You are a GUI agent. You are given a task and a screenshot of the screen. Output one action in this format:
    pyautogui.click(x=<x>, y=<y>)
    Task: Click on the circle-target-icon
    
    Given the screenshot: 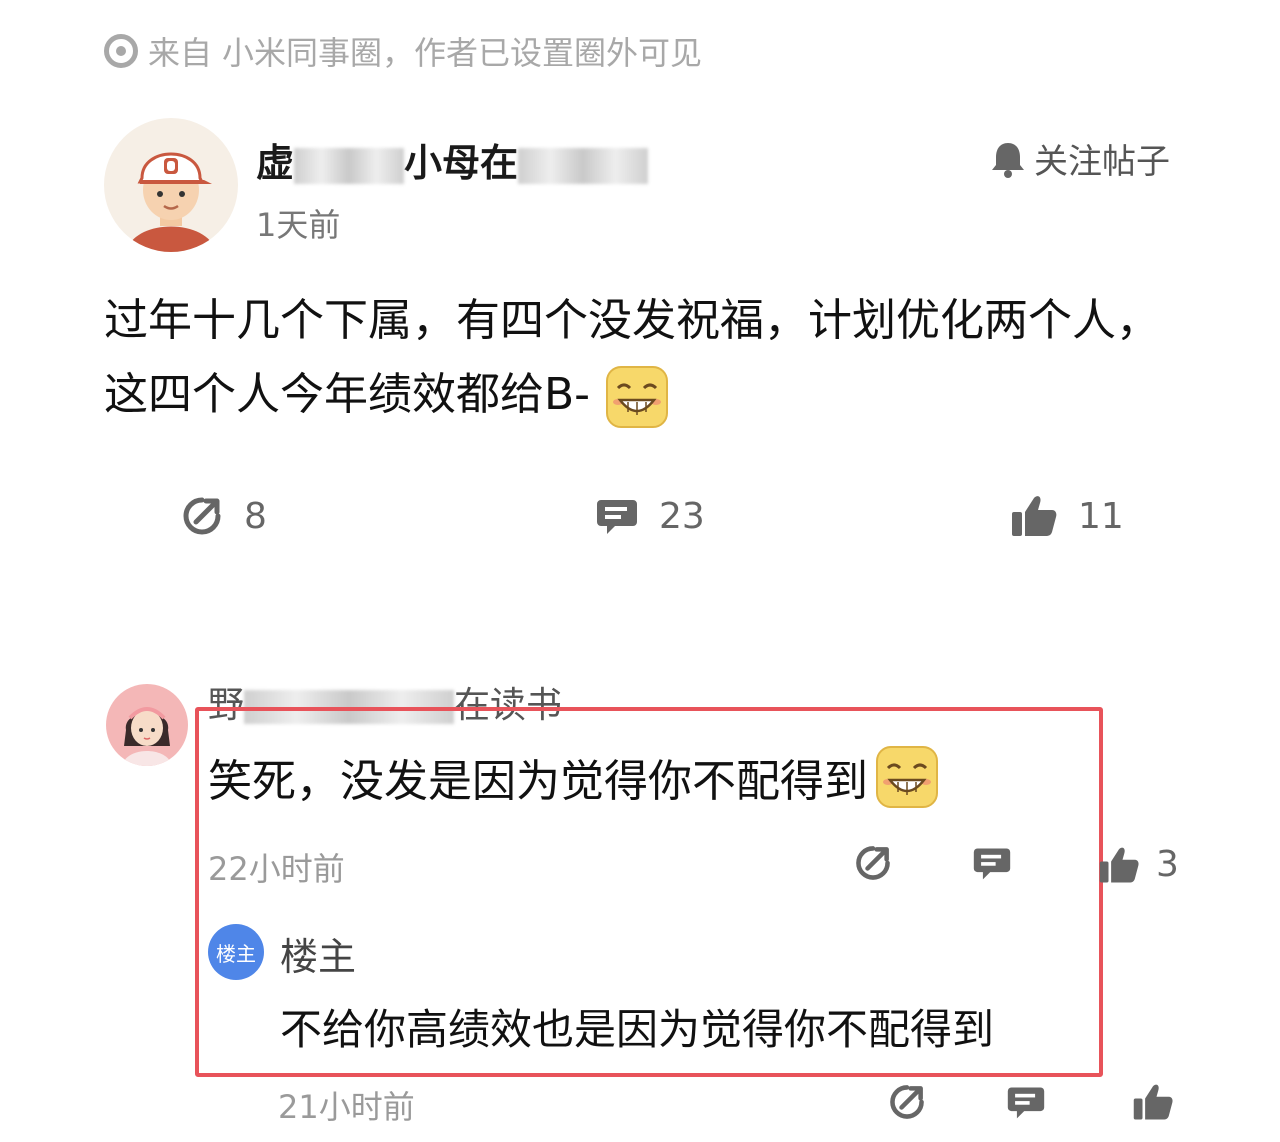 What is the action you would take?
    pyautogui.click(x=121, y=51)
    